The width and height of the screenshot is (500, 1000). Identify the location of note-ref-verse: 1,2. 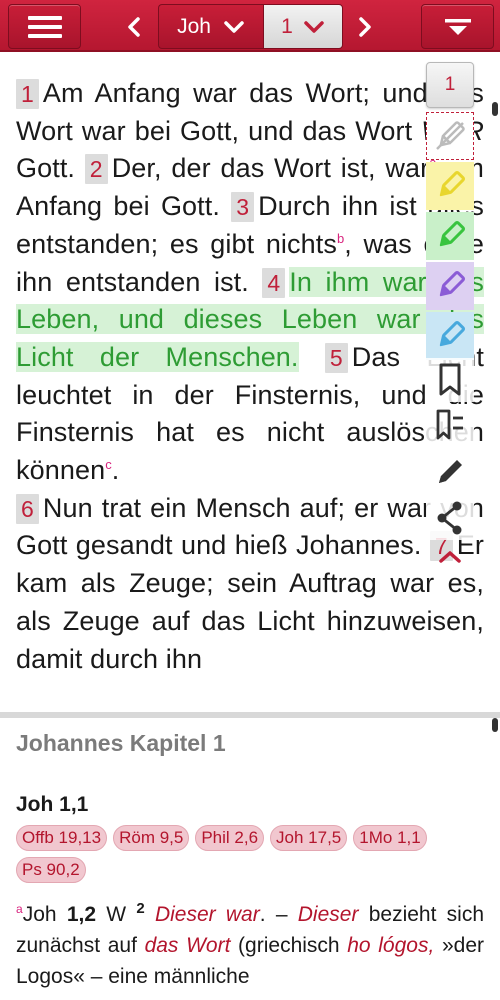
(81, 914).